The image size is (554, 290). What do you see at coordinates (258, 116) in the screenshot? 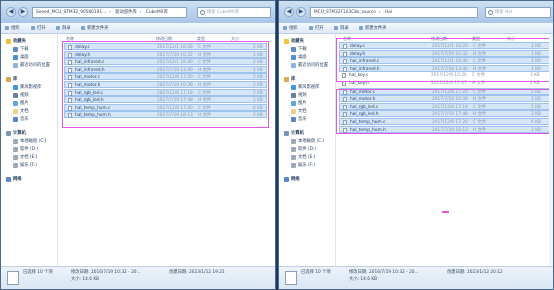
I see `file-size: 2 KB` at bounding box center [258, 116].